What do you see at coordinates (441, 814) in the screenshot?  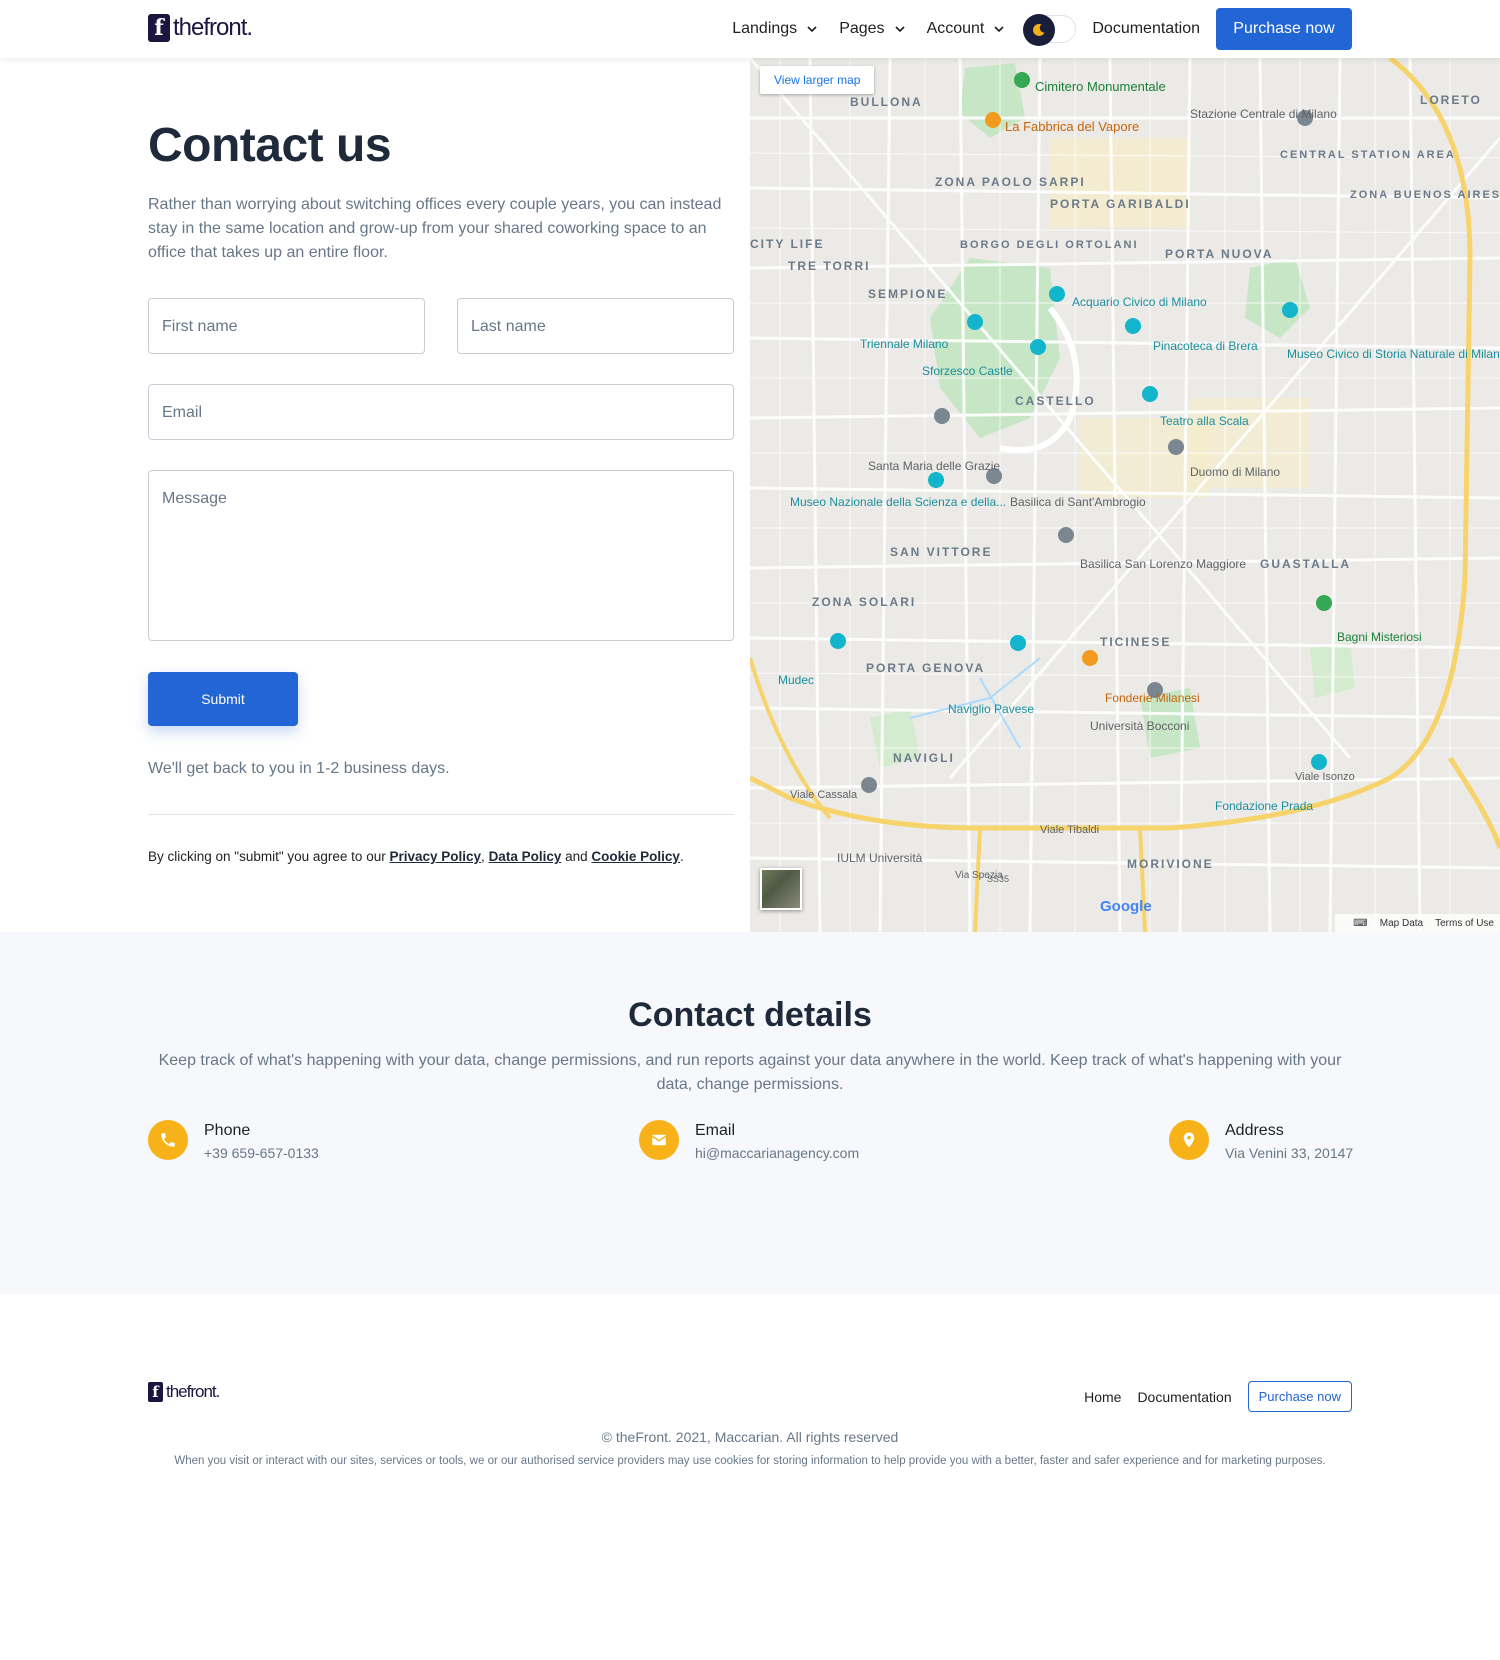 I see `form-divider` at bounding box center [441, 814].